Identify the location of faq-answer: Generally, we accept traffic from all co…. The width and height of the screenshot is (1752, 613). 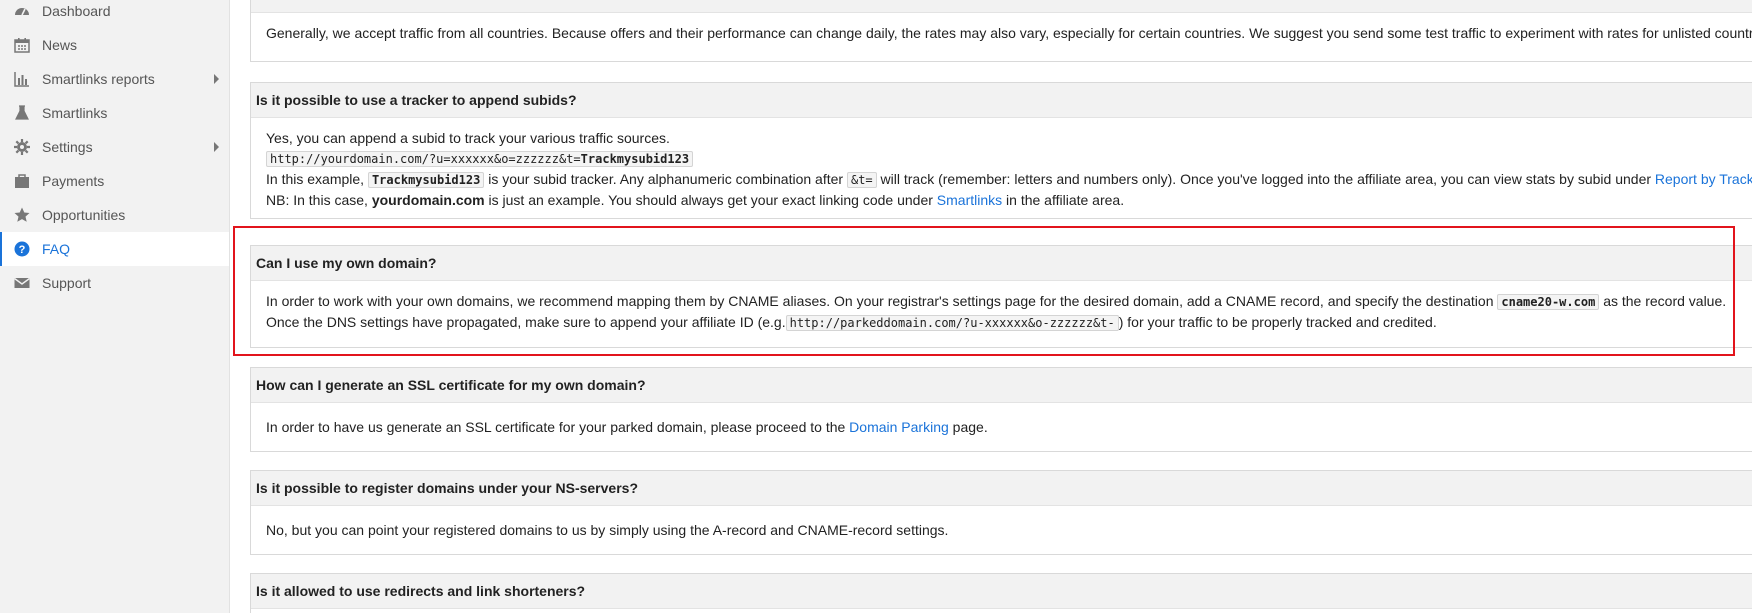
(1009, 33).